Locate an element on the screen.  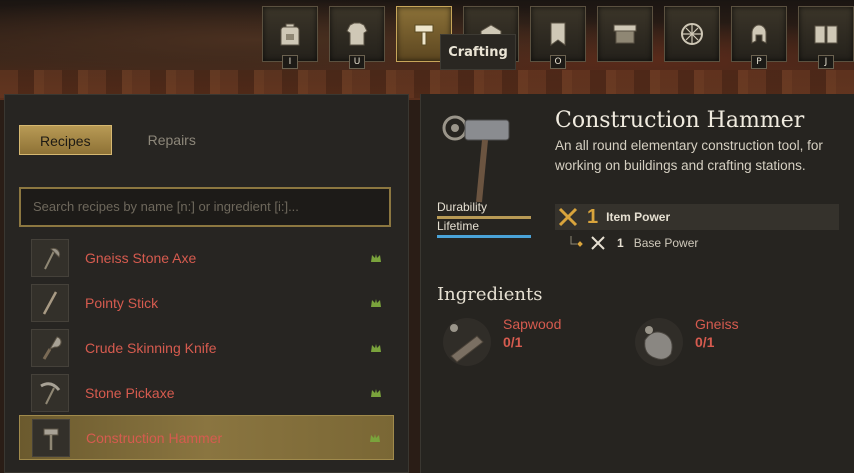
top-navigation: I U O P J is located at coordinates (558, 37).